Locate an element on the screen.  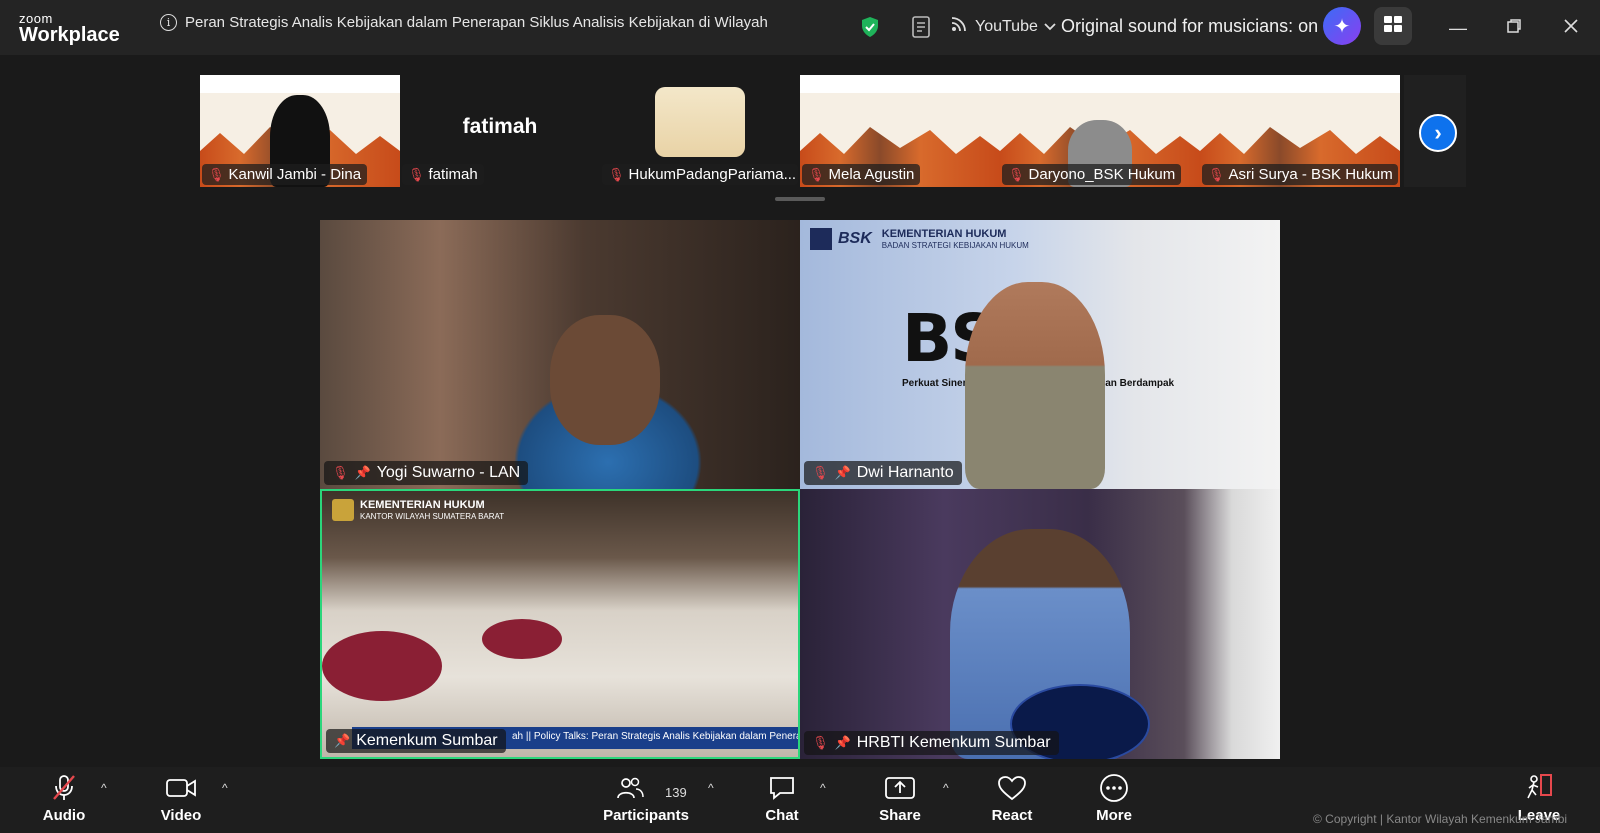
react-button: React is located at coordinates (1012, 798).